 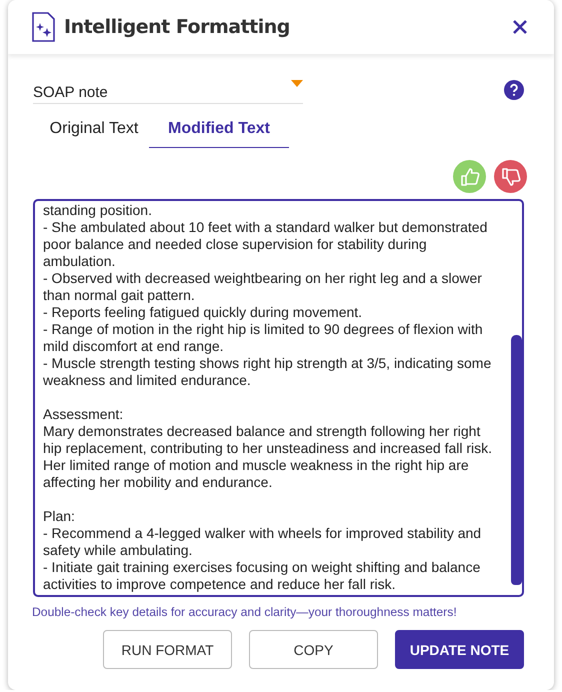 What do you see at coordinates (167, 649) in the screenshot?
I see `action-button: RUN FORMAT` at bounding box center [167, 649].